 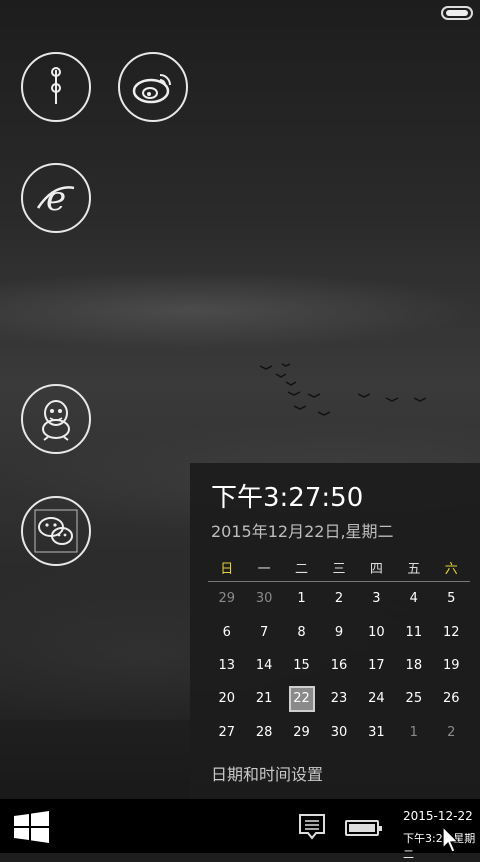 I want to click on calendar-day: 26, so click(x=451, y=698).